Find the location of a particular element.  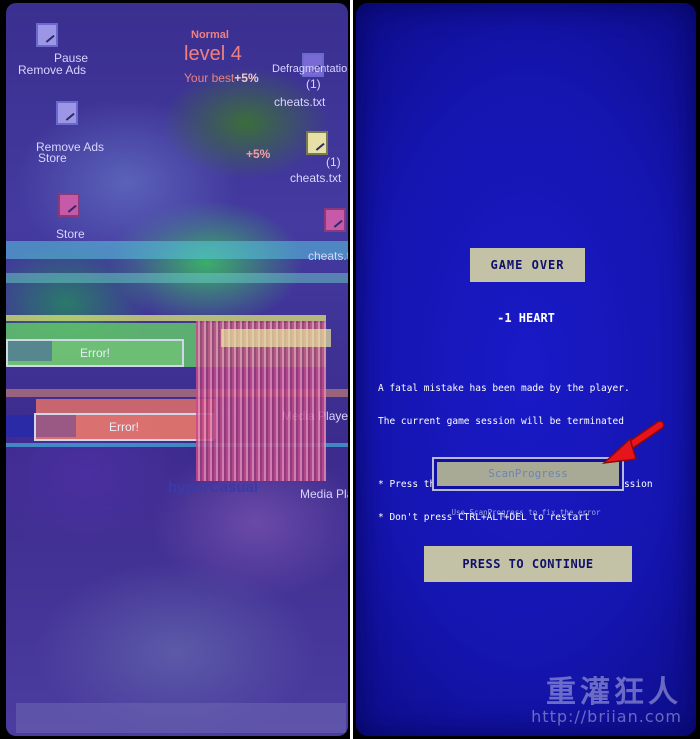

remove-ads-icon is located at coordinates (67, 113).